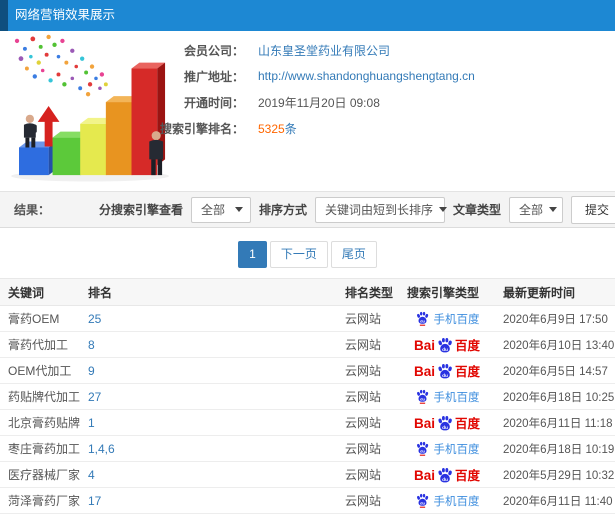 The height and width of the screenshot is (520, 615). I want to click on promo-url-link: http://www.shandonghuangshengtang.cn, so click(366, 76).